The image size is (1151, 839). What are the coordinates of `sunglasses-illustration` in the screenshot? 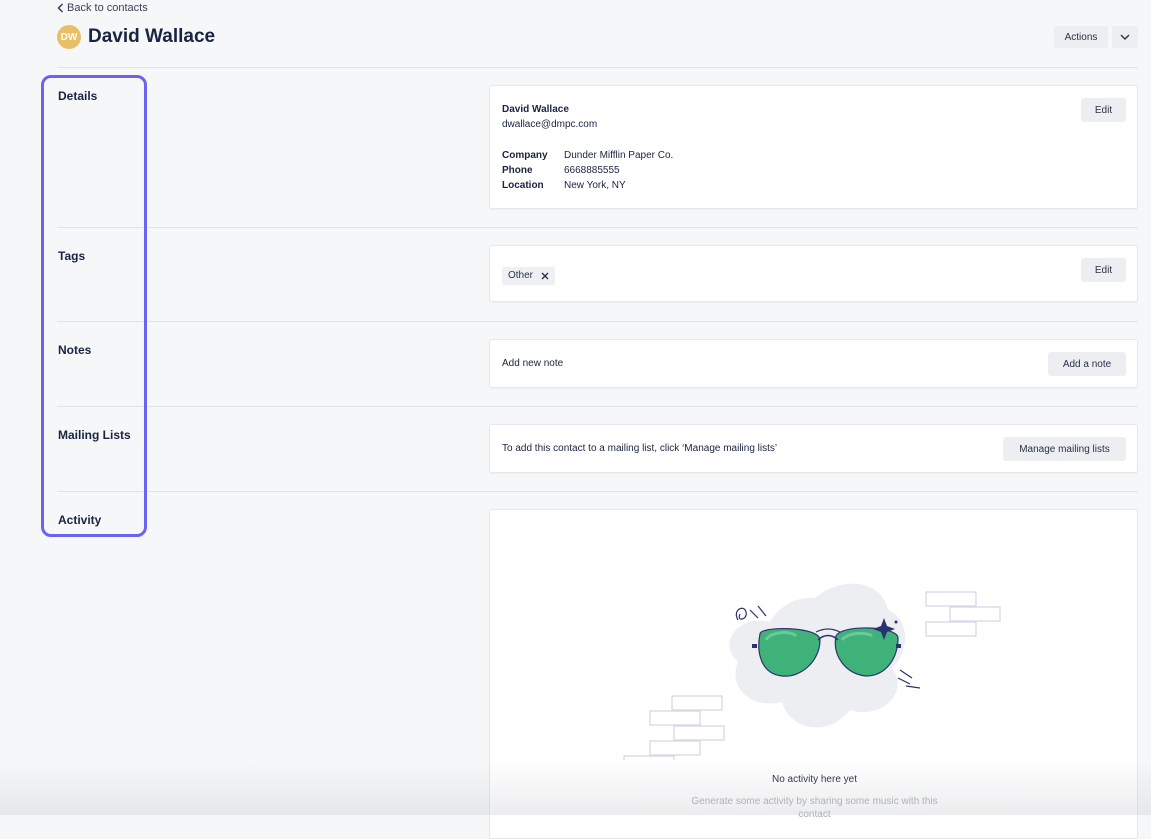 It's located at (812, 671).